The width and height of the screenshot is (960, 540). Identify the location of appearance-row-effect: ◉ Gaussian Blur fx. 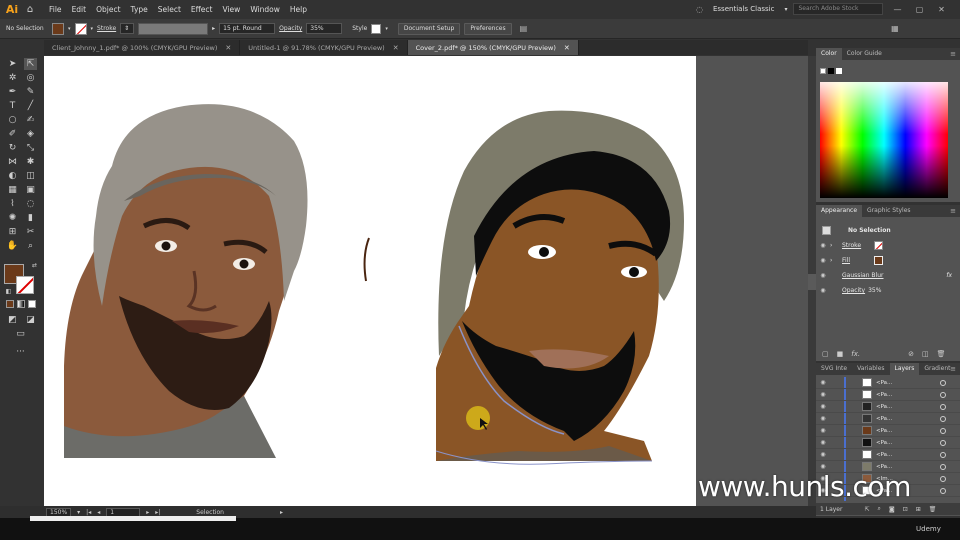
(888, 275).